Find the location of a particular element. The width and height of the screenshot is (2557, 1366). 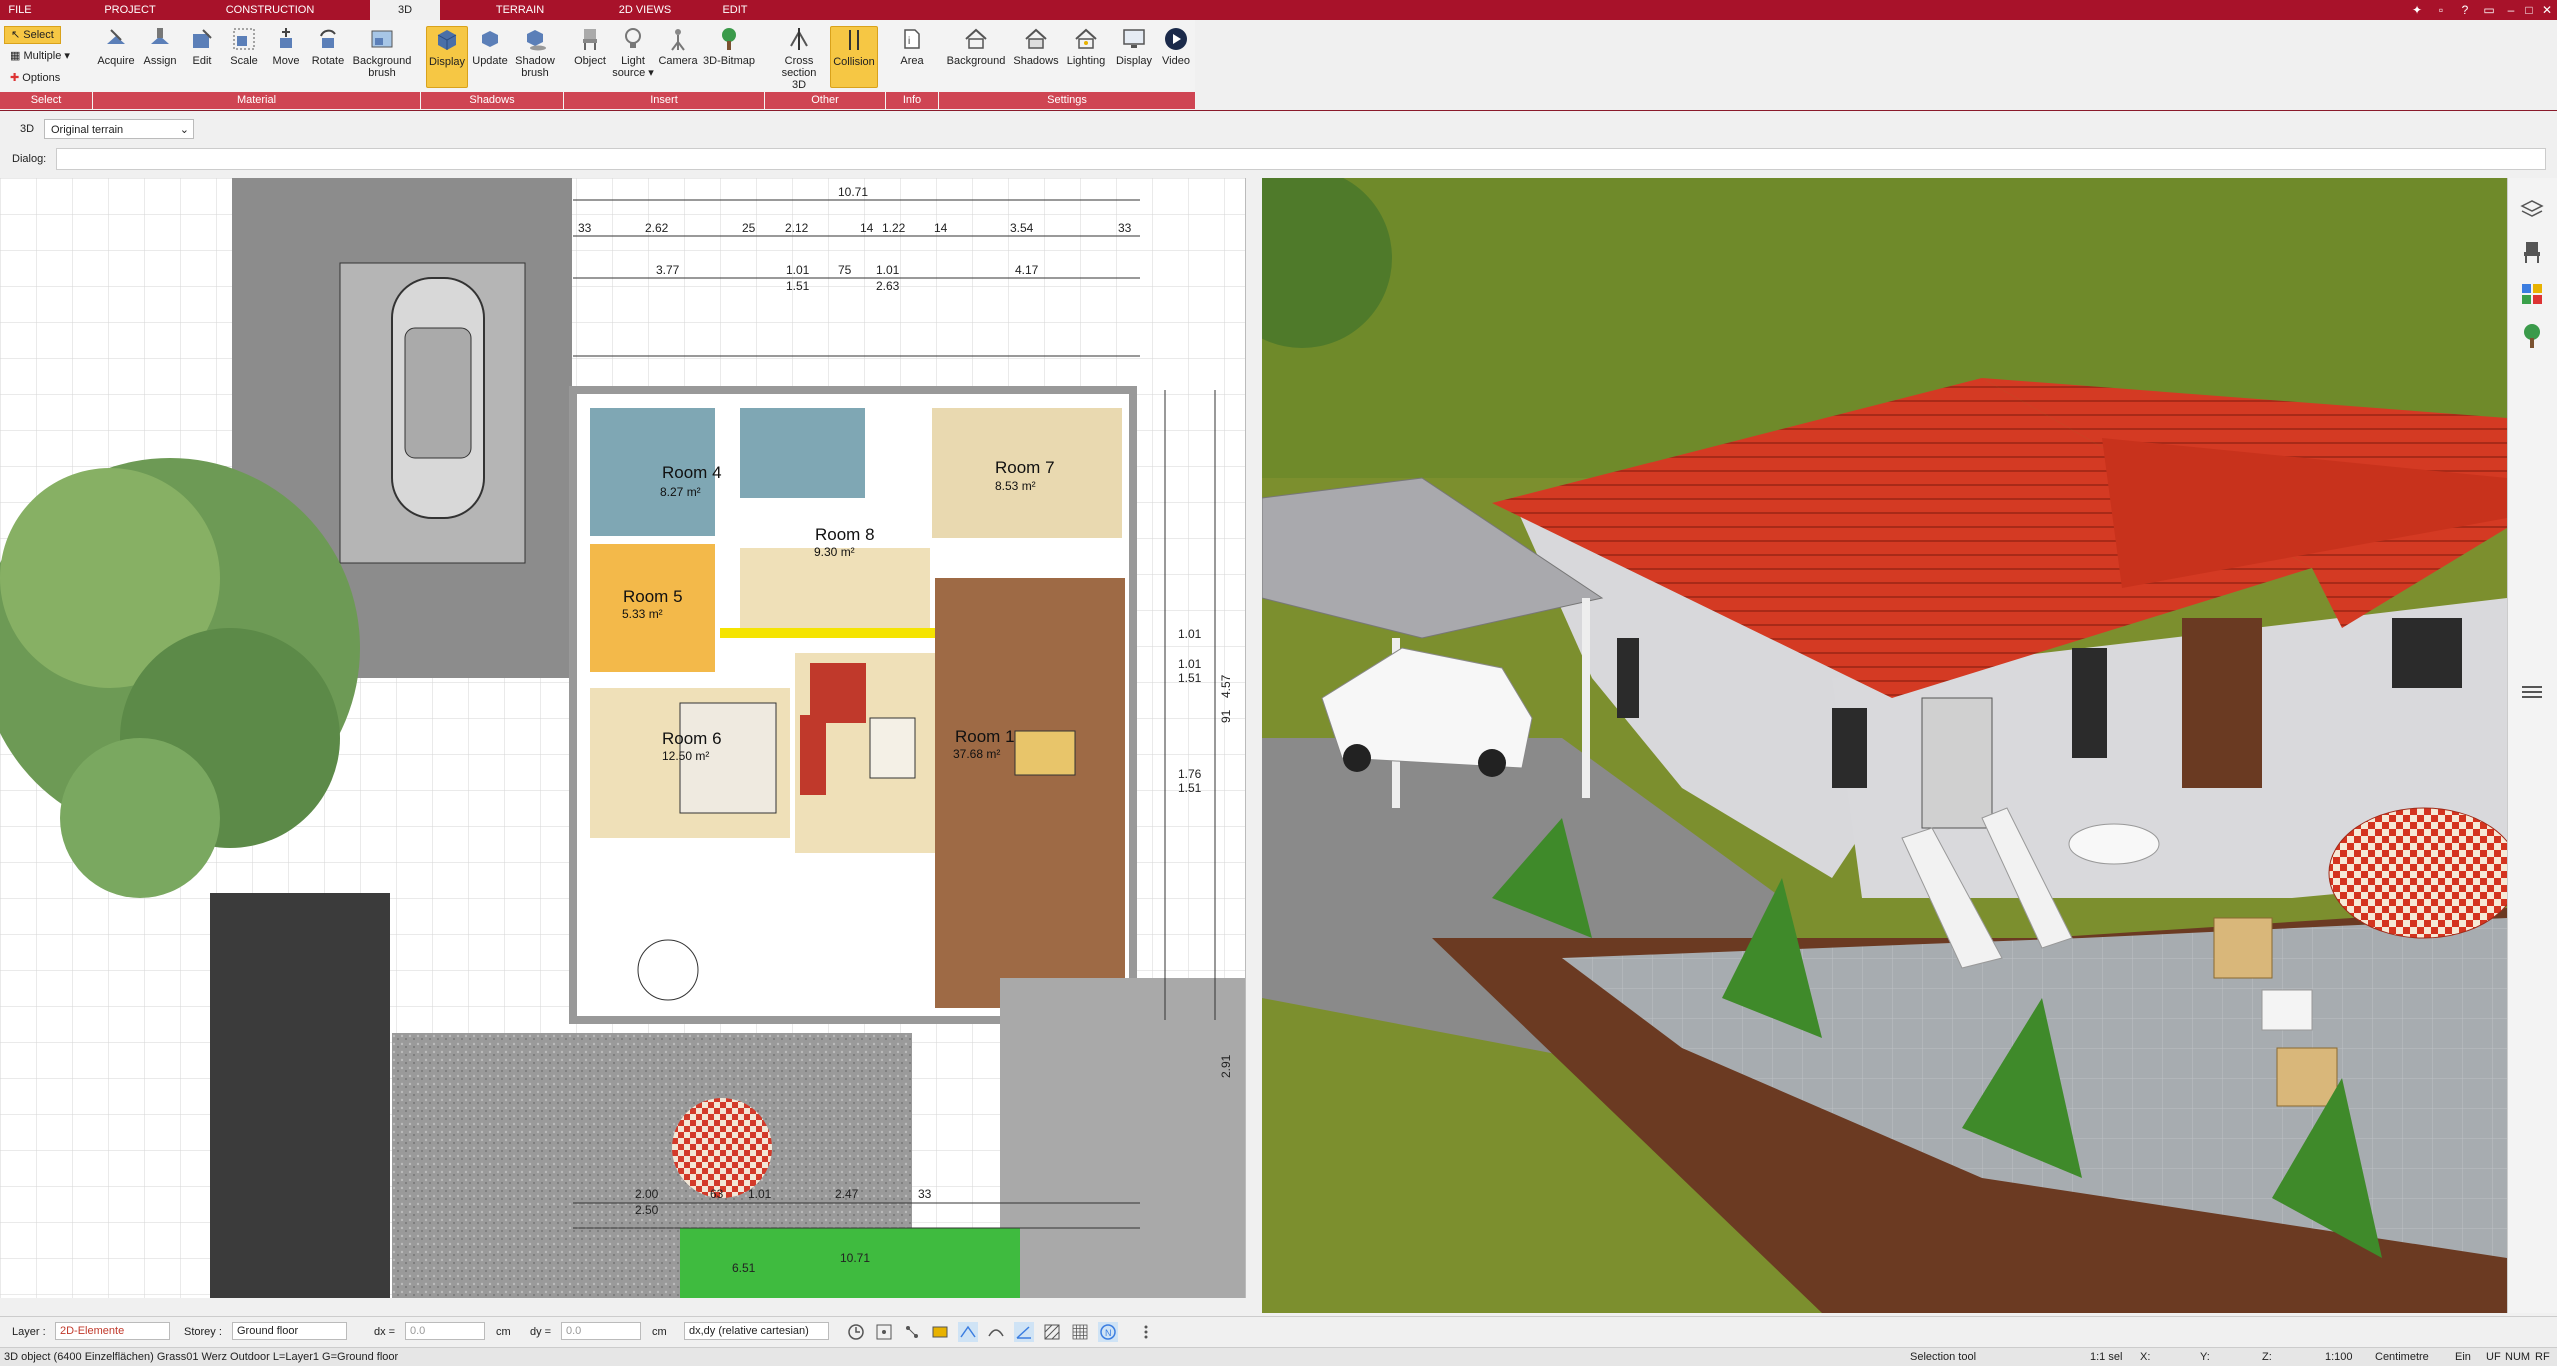

dy-input: 0.0 is located at coordinates (601, 1331).